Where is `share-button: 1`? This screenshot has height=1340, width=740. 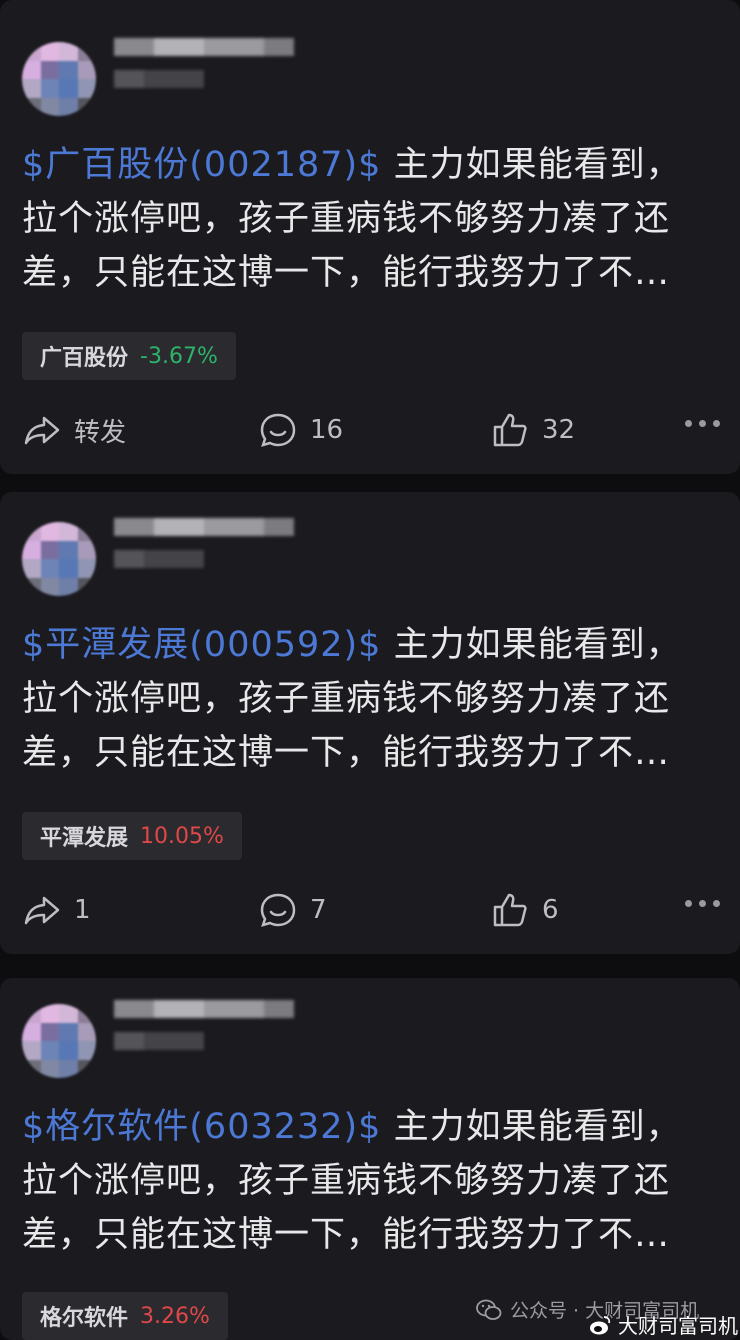 share-button: 1 is located at coordinates (56, 910).